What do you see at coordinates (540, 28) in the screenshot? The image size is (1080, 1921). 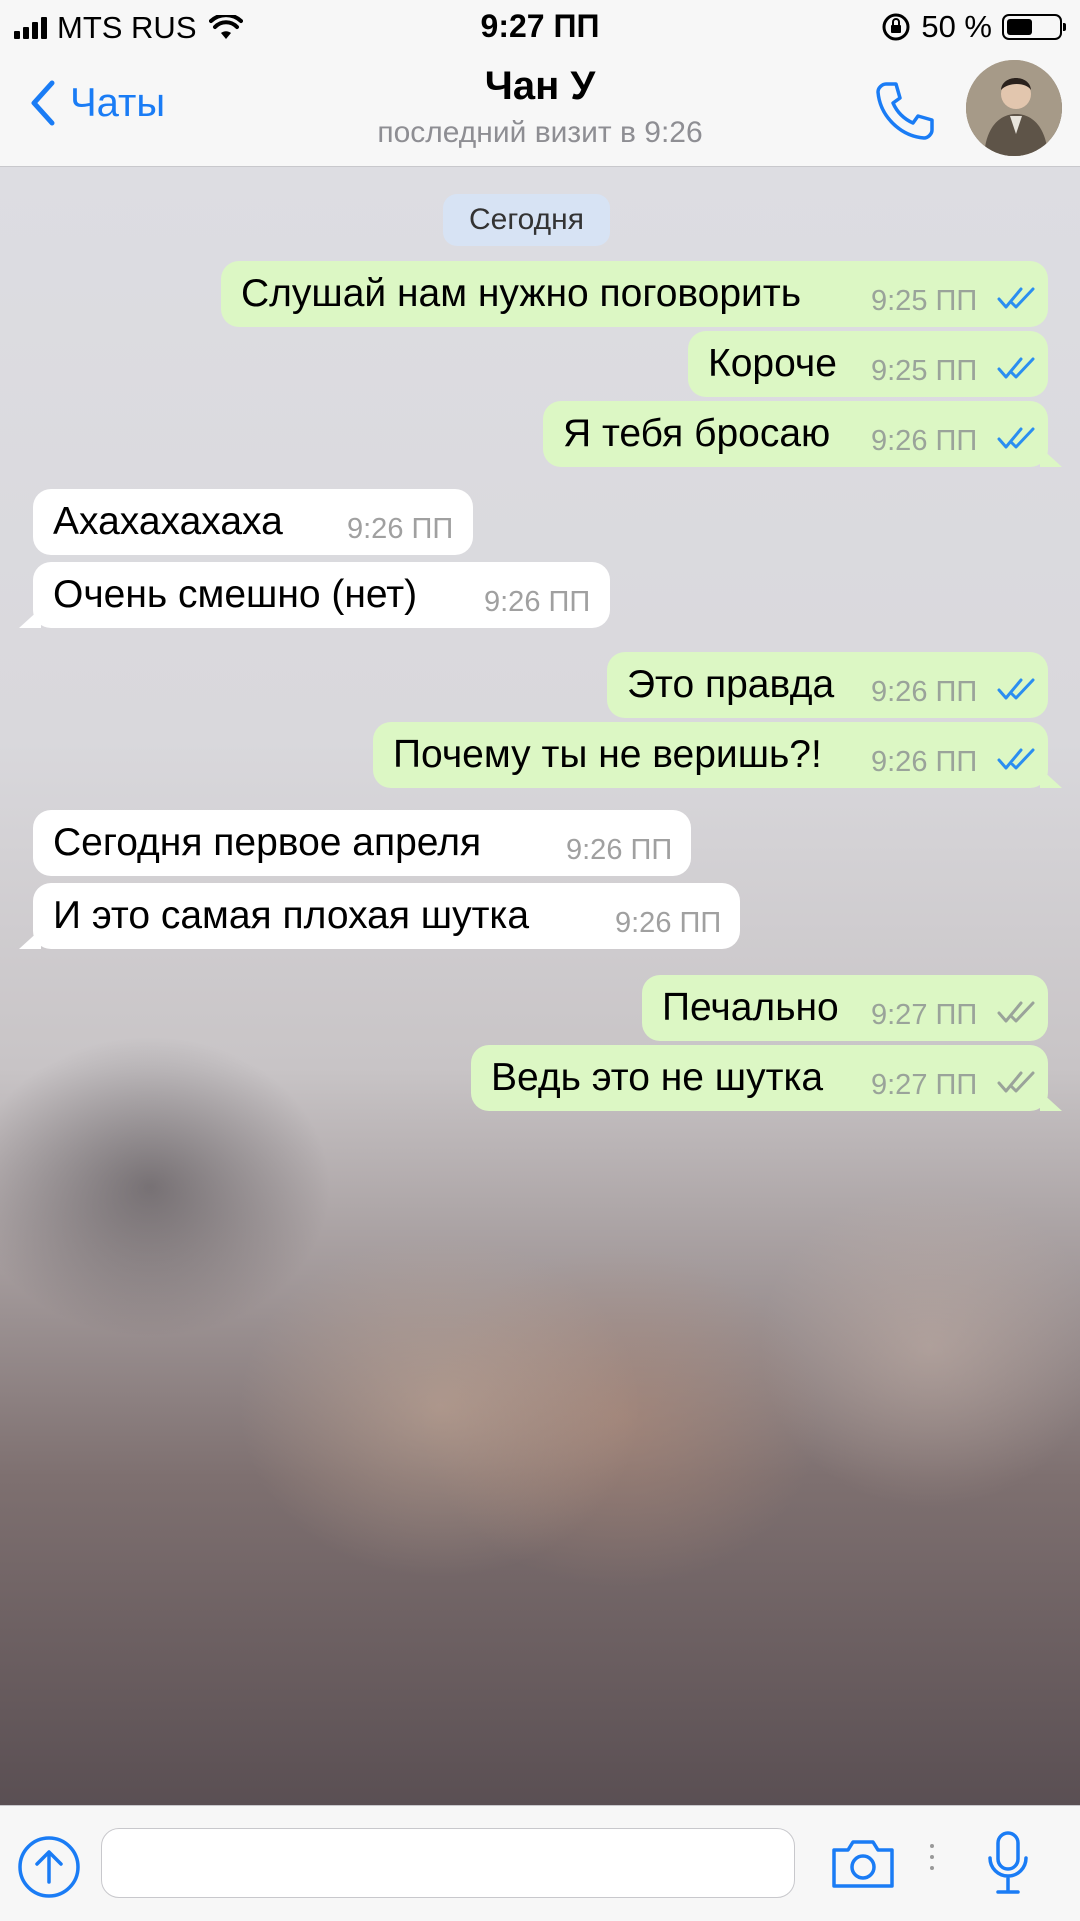 I see `status-bar: MTS RUS 9:27 ПП 50 %` at bounding box center [540, 28].